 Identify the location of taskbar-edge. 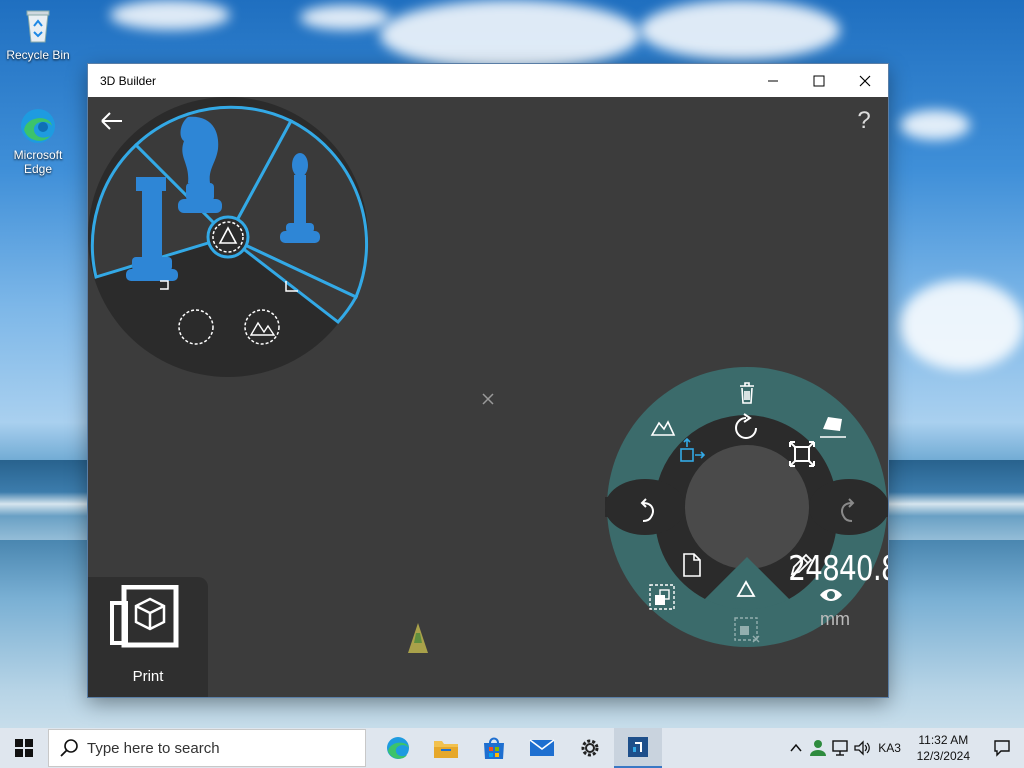
(398, 748).